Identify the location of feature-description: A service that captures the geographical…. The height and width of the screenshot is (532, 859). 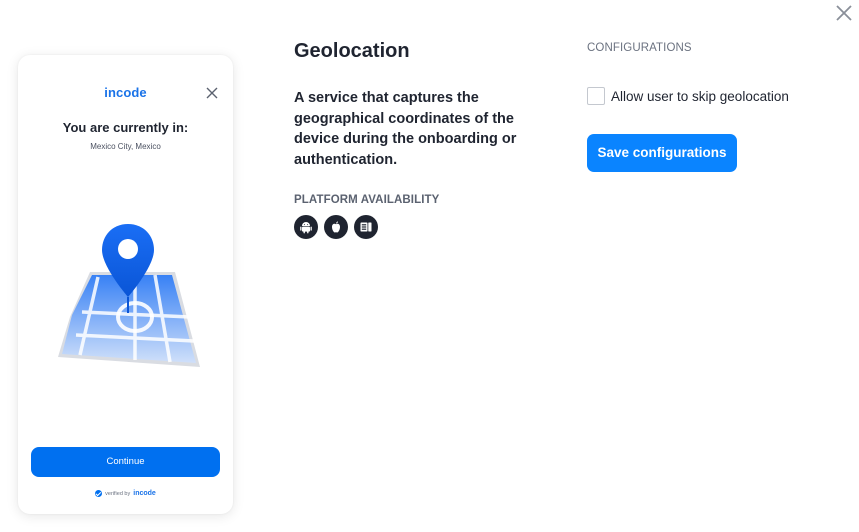
(405, 129).